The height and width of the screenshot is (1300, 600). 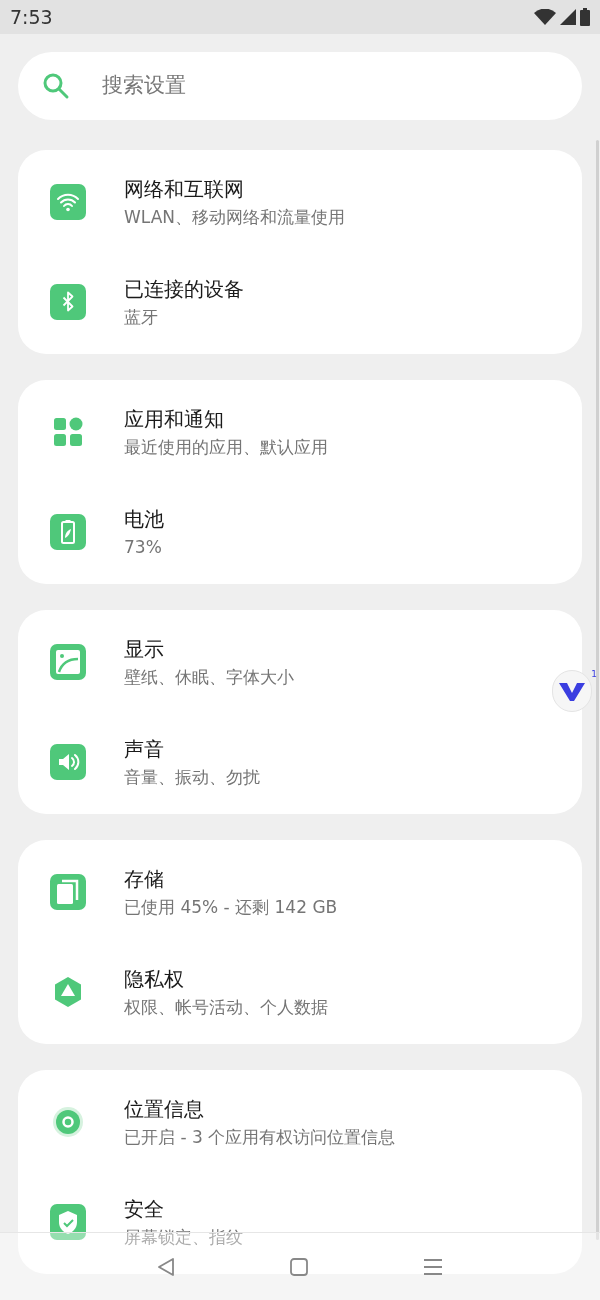 I want to click on item-title: 应用和通知, so click(x=174, y=419).